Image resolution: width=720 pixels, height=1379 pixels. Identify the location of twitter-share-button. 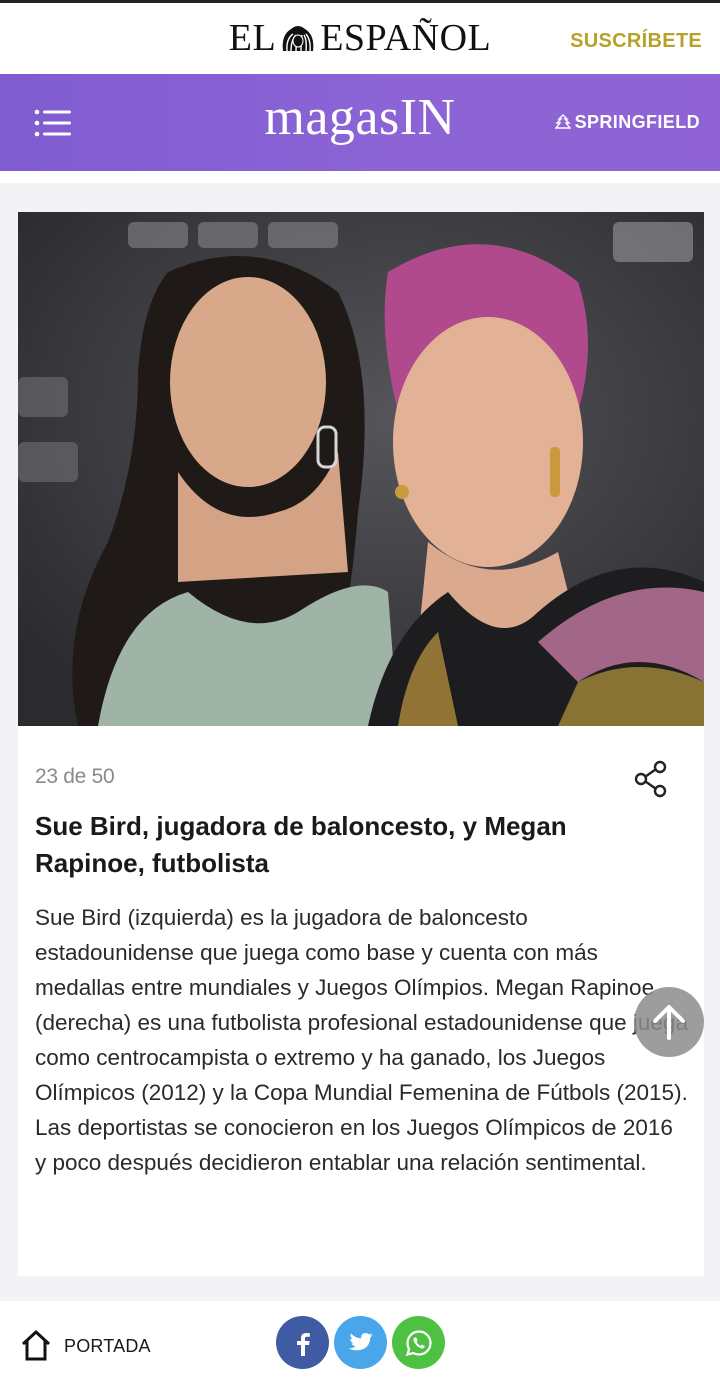
(360, 1342).